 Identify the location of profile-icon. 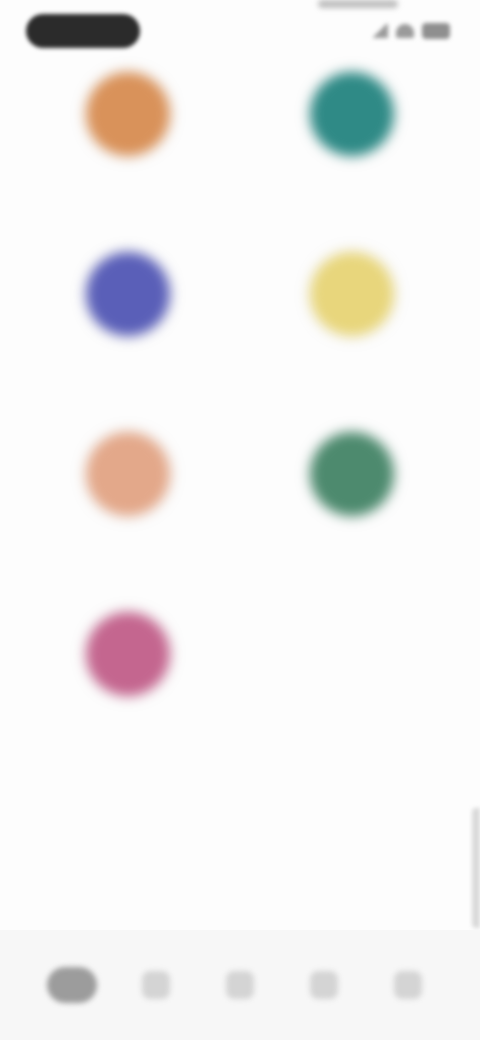
(408, 985).